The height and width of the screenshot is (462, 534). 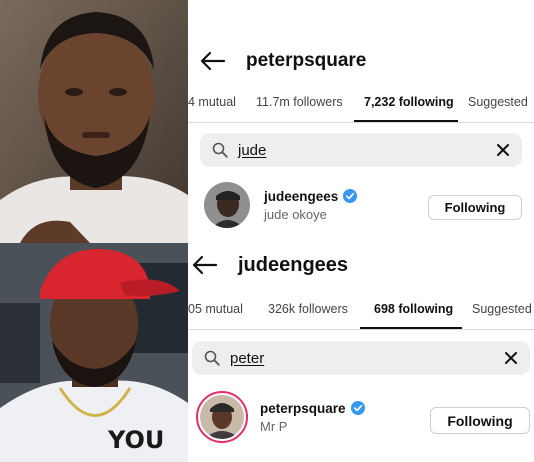 I want to click on username: judeengees, so click(x=311, y=196).